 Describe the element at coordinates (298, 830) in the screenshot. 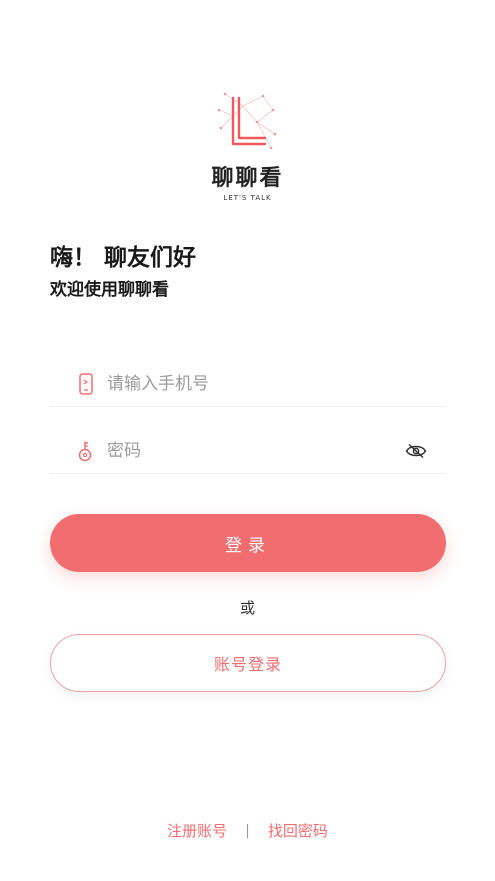

I see `forgot-password-link: 找回密码` at that location.